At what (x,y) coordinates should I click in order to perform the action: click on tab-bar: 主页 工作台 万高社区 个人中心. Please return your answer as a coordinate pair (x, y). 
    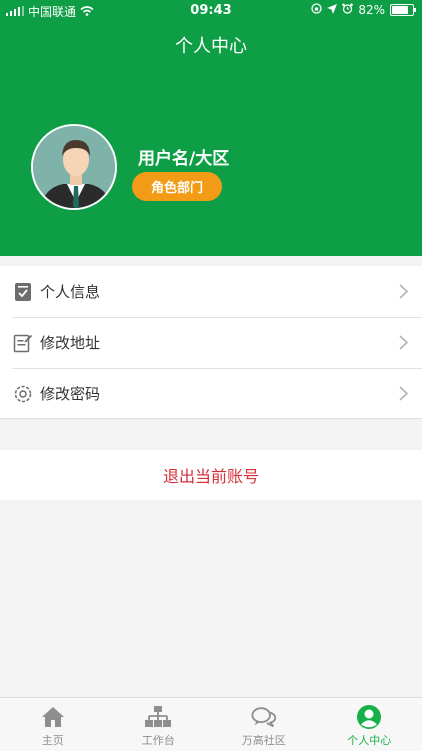
    Looking at the image, I should click on (211, 724).